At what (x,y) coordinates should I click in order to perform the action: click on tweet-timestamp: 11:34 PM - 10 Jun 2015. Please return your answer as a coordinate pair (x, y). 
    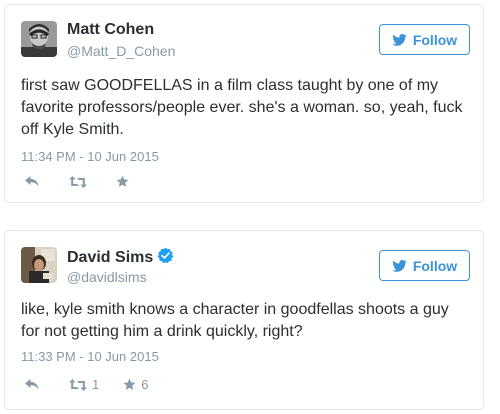
    Looking at the image, I should click on (90, 156).